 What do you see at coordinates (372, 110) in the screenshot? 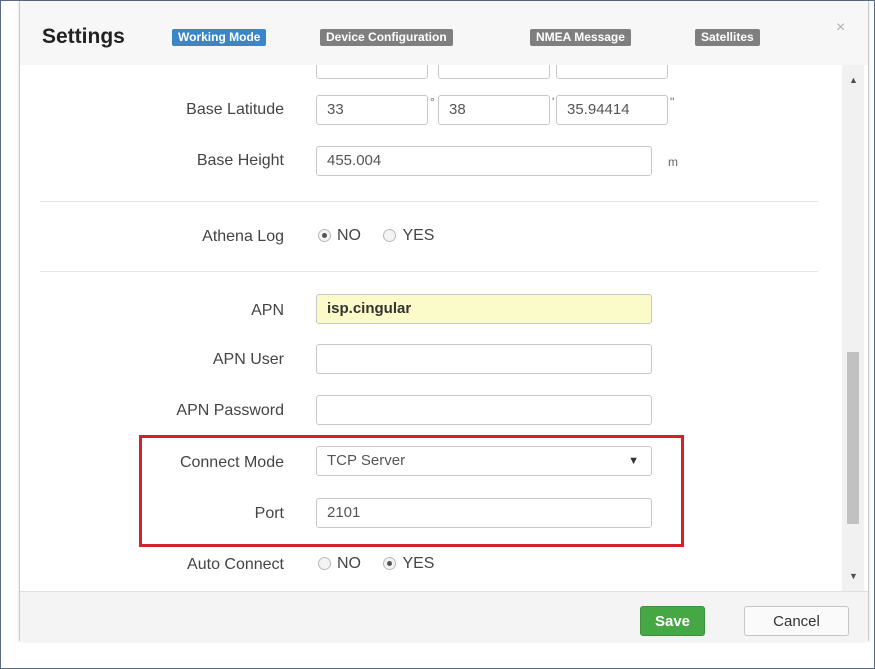
I see `latitude-degrees-input: 33` at bounding box center [372, 110].